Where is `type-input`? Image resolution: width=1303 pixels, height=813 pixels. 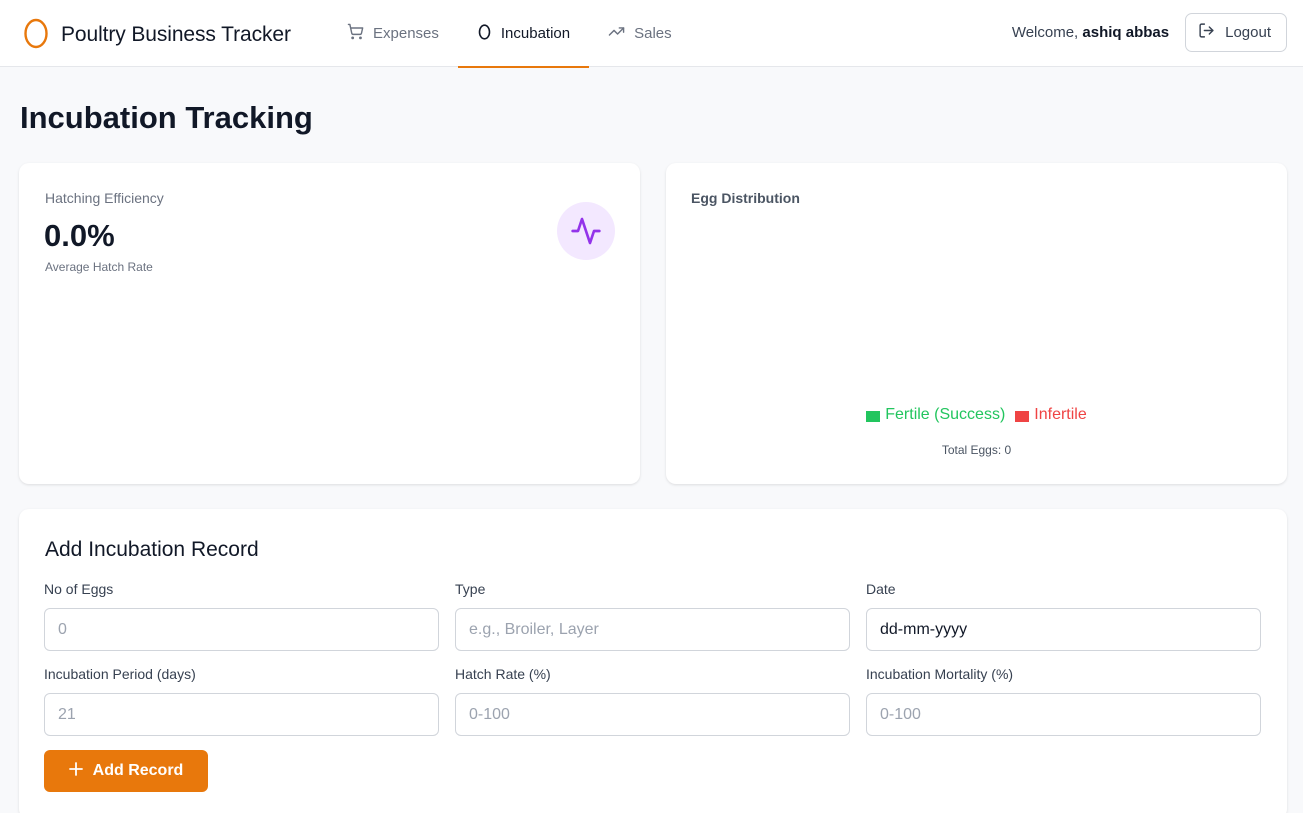
type-input is located at coordinates (652, 629).